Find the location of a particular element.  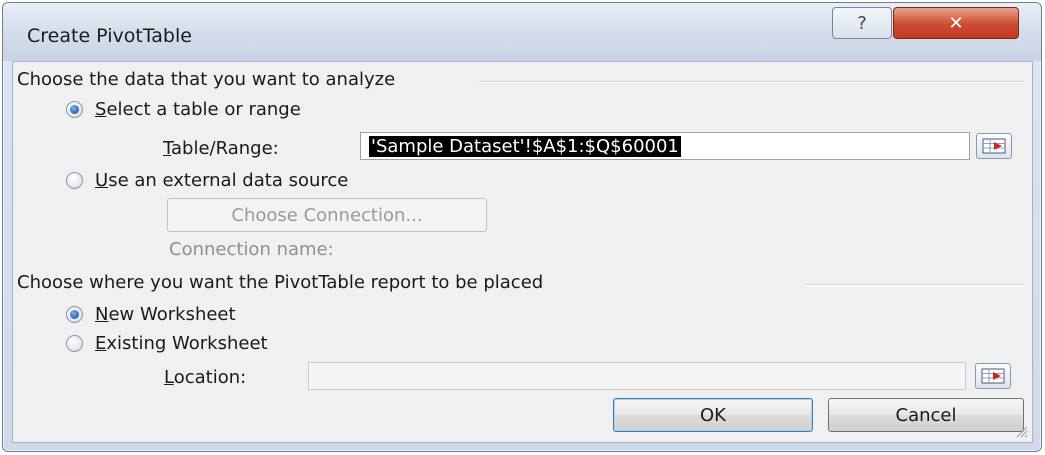

resize-grip-icon is located at coordinates (1021, 431).